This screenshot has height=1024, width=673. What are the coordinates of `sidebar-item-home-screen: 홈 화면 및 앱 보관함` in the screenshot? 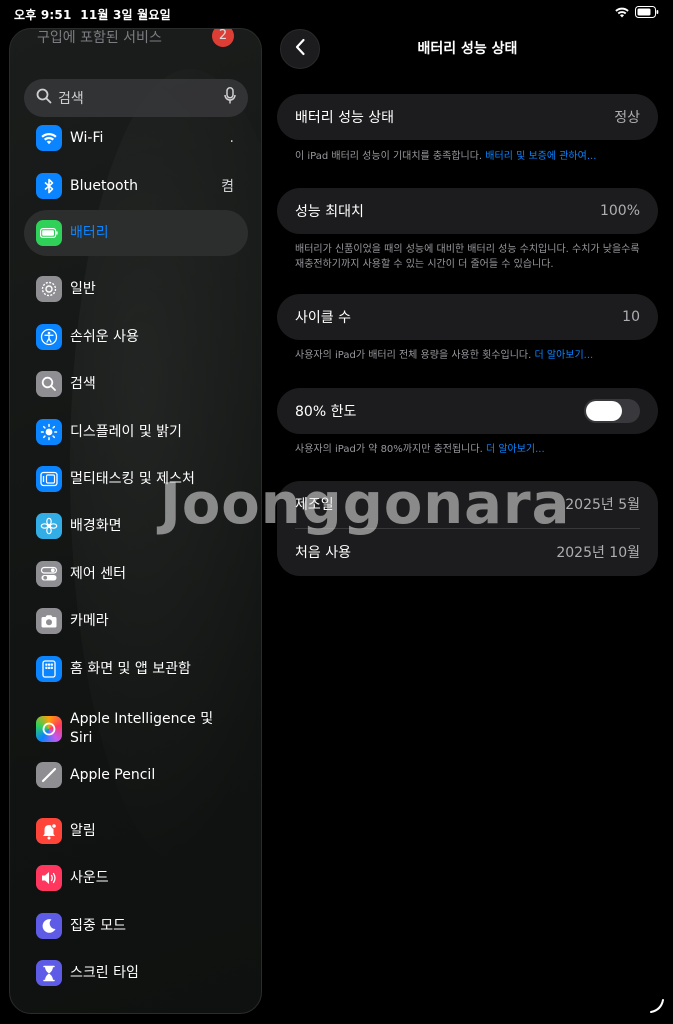 It's located at (136, 669).